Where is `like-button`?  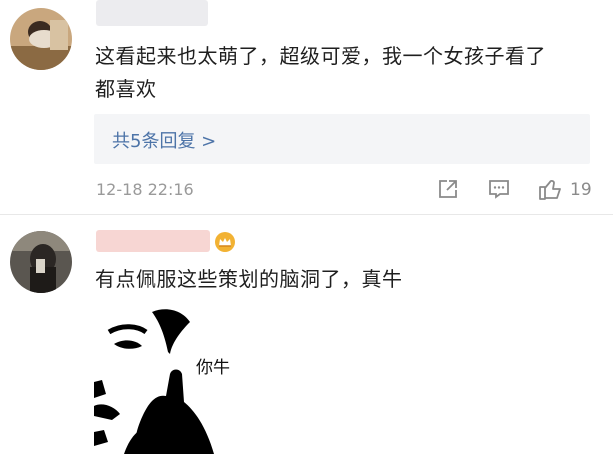
like-button is located at coordinates (551, 189).